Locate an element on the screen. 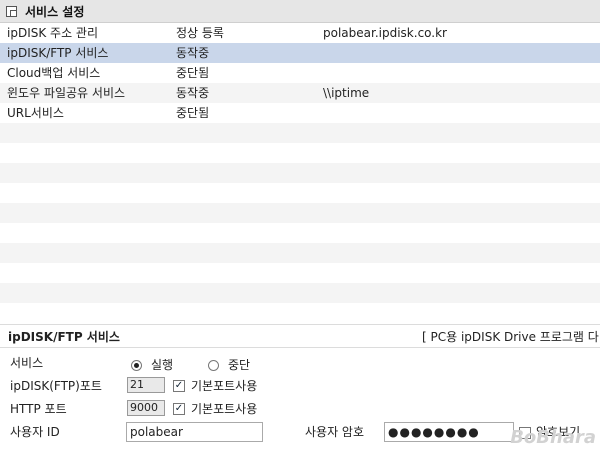  http-port-input: 9000 is located at coordinates (146, 408).